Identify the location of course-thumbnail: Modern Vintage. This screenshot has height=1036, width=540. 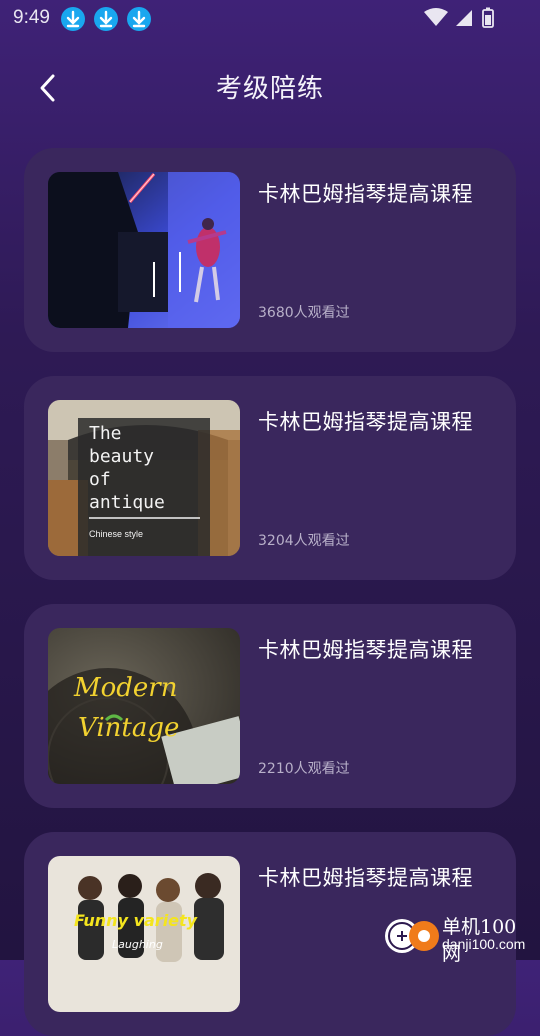
(144, 706).